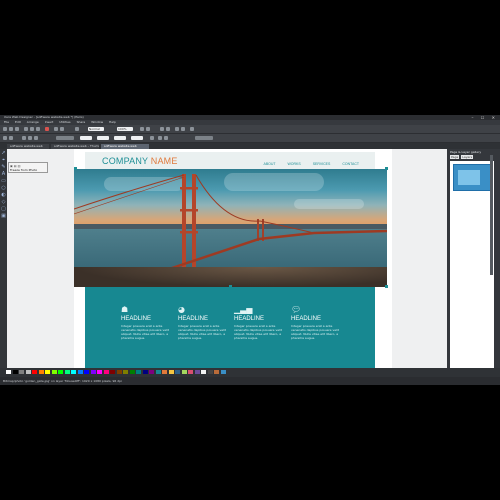 The width and height of the screenshot is (500, 500). What do you see at coordinates (322, 164) in the screenshot?
I see `nav-services: SERVICES` at bounding box center [322, 164].